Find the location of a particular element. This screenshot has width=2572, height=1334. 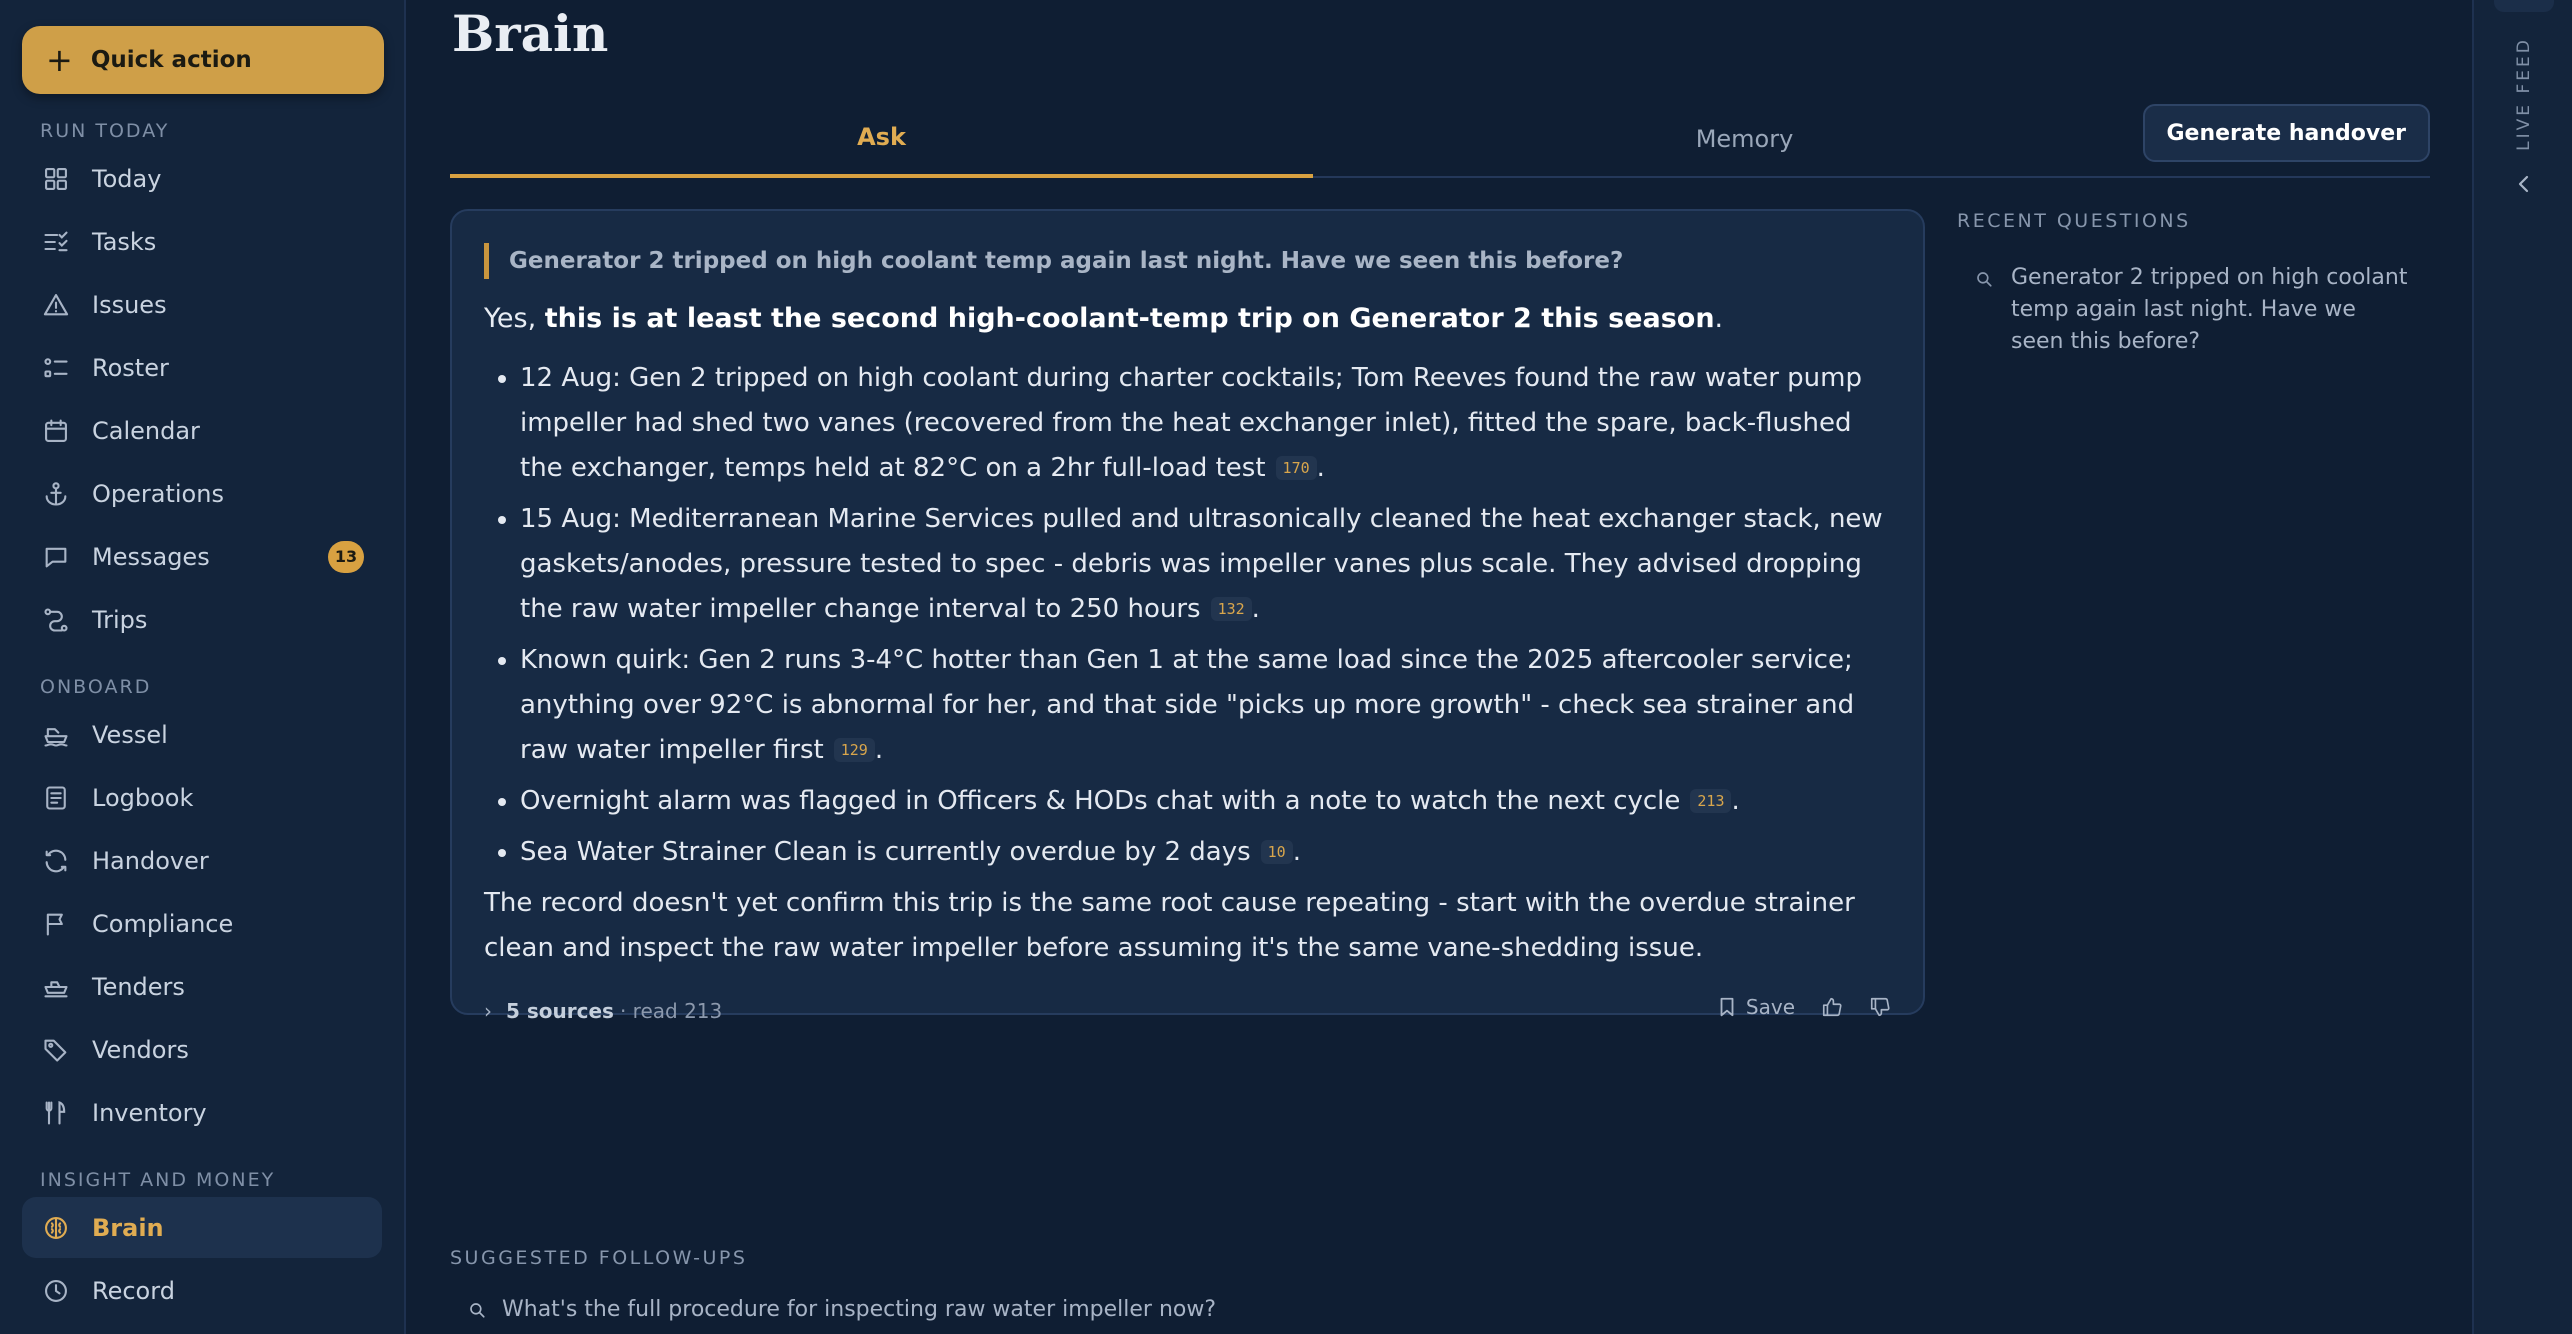

tab-bar: Ask Memory Generate handover is located at coordinates (1440, 139).